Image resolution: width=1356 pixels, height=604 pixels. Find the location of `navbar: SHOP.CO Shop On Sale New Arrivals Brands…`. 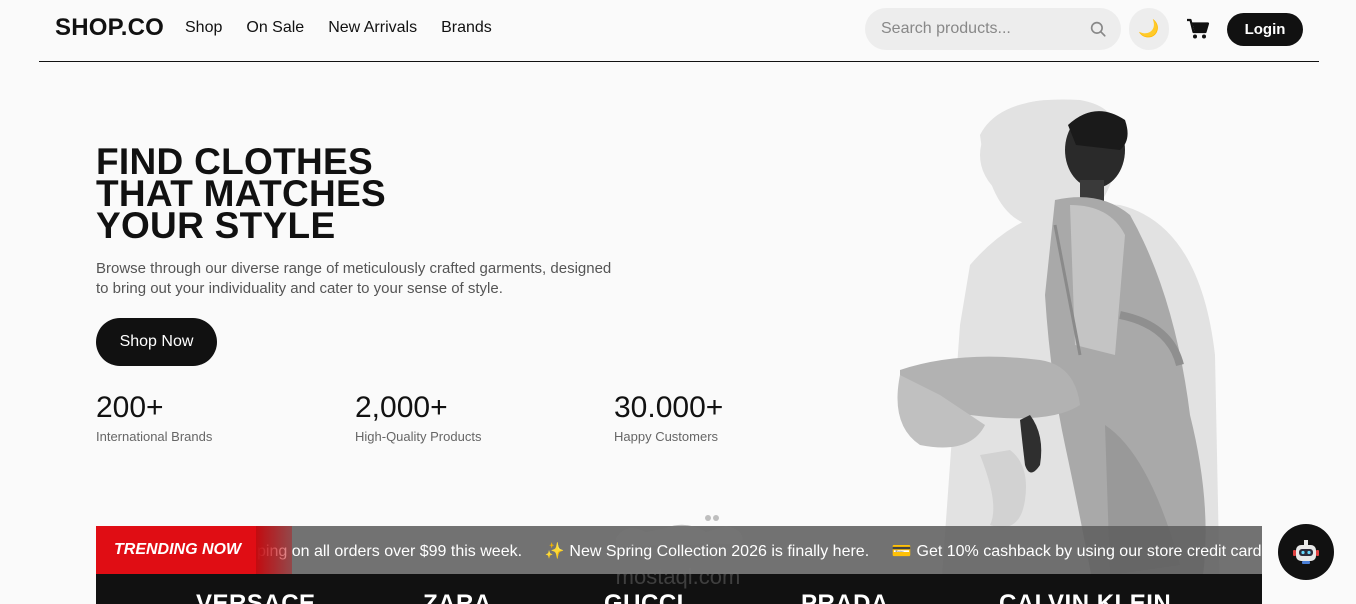

navbar: SHOP.CO Shop On Sale New Arrivals Brands… is located at coordinates (679, 31).